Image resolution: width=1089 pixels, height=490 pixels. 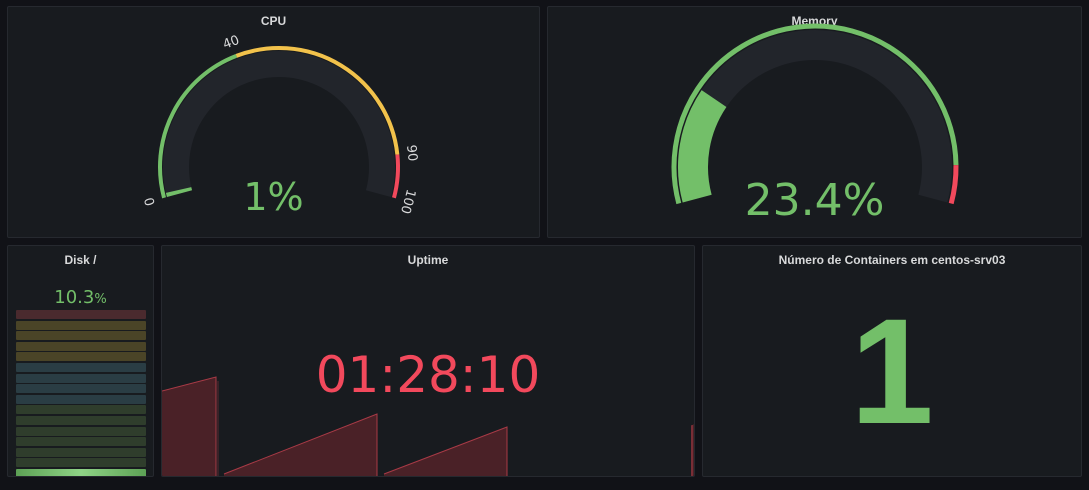 I want to click on disk-panel: Disk / 10.3%, so click(x=80, y=361).